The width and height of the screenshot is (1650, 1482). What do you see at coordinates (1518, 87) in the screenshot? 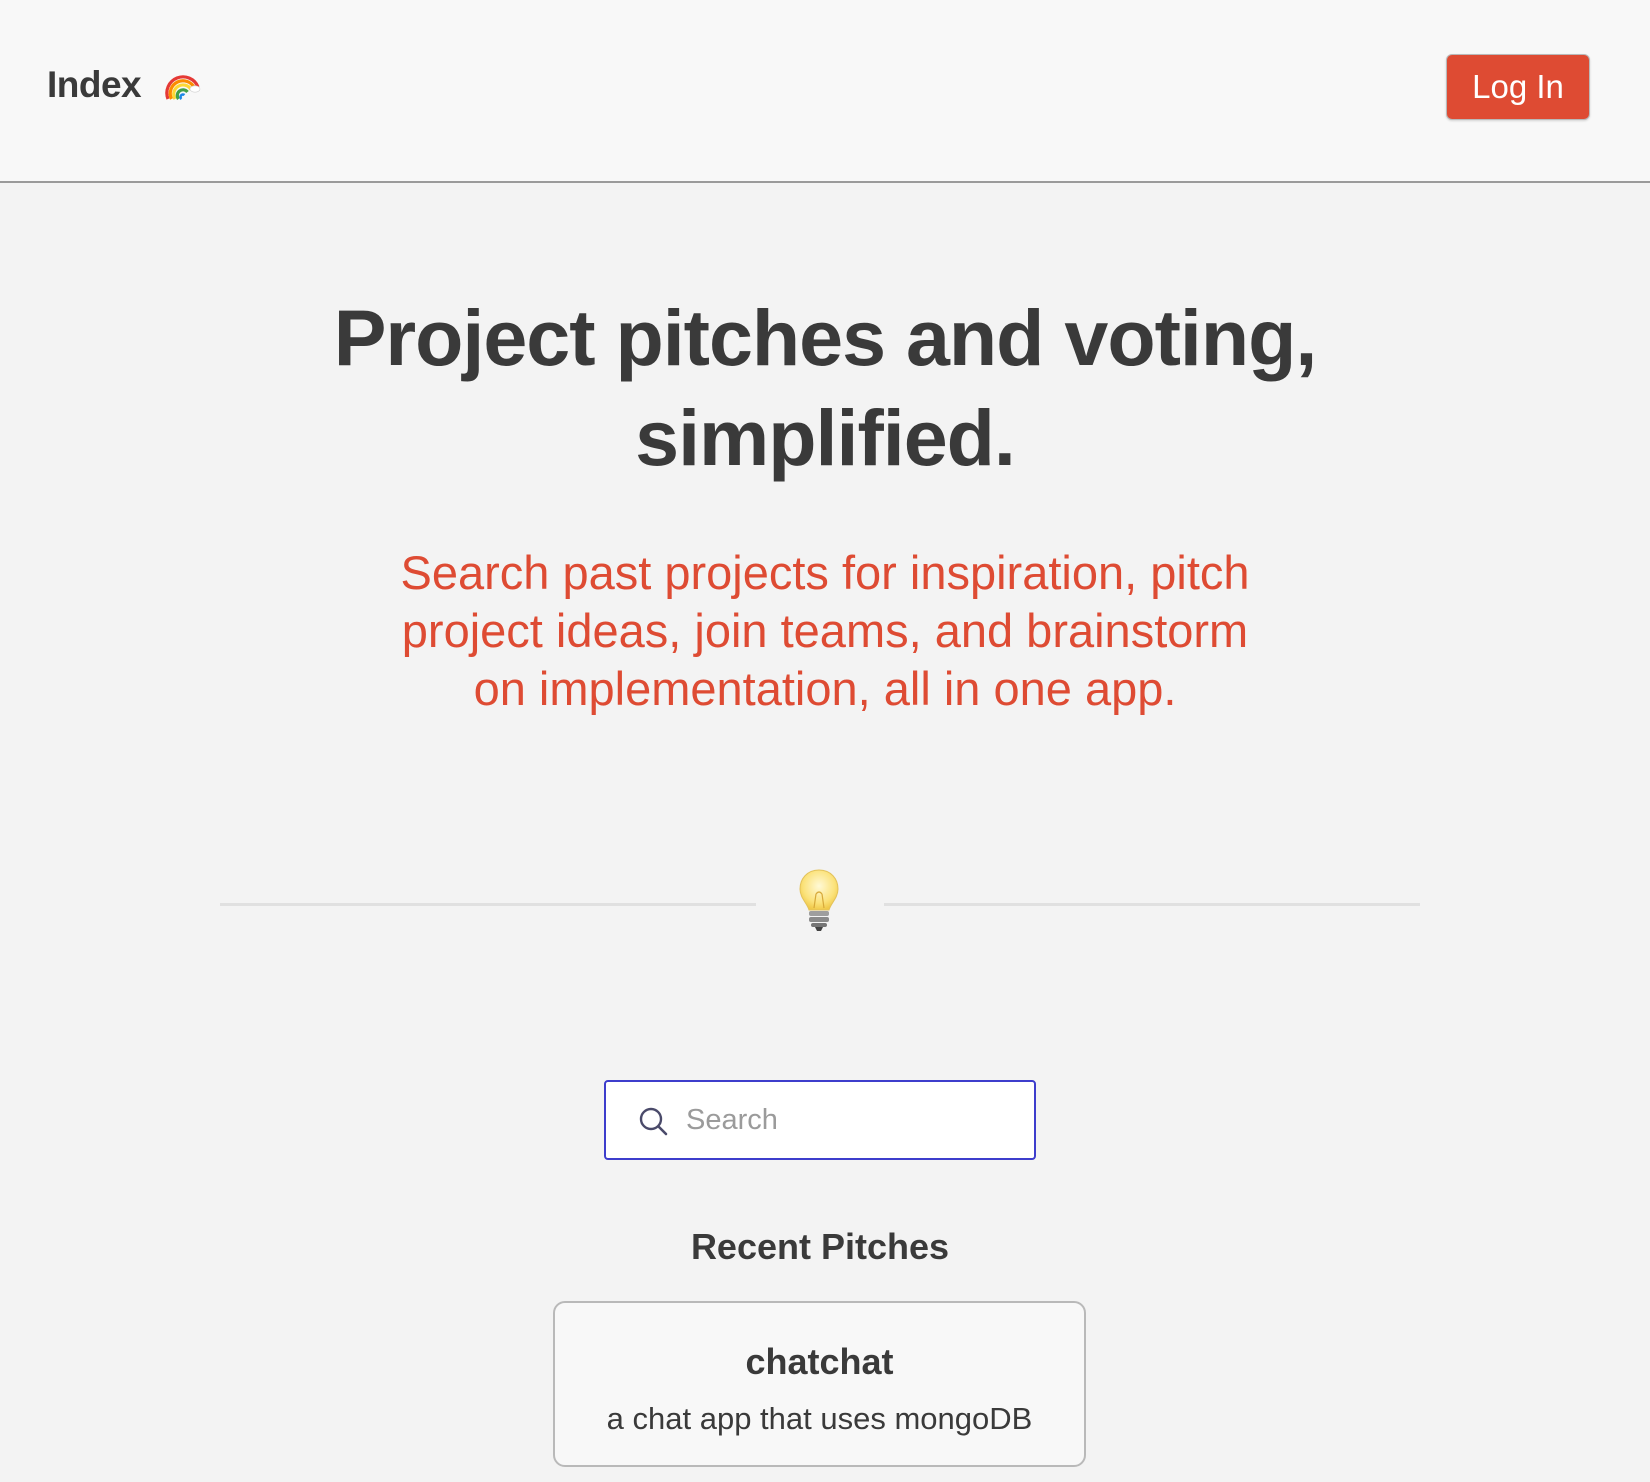
I see `login-button: Log In` at bounding box center [1518, 87].